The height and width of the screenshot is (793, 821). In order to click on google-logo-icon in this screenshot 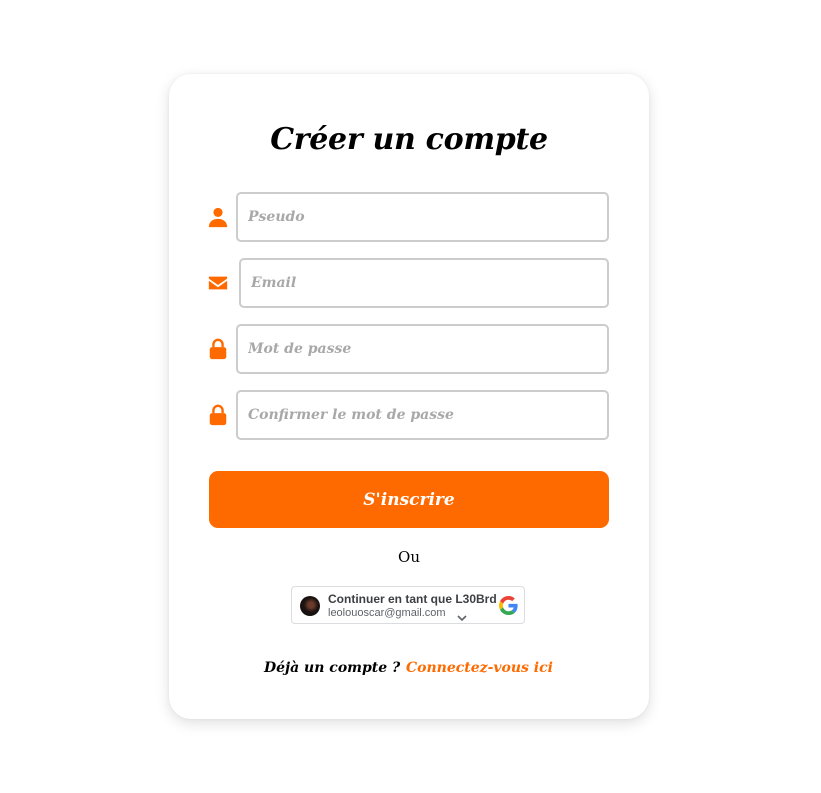, I will do `click(508, 605)`.